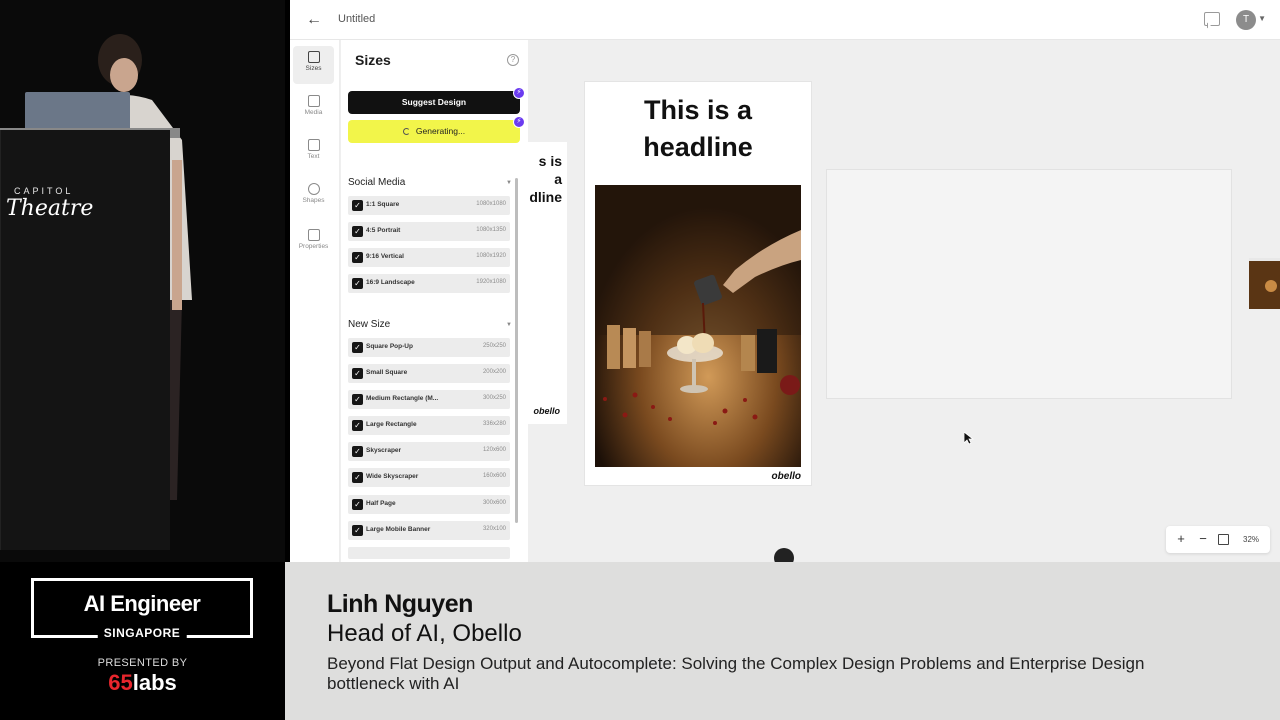  I want to click on size-row: ✓ Medium Rectangle (M... 300x250, so click(429, 399).